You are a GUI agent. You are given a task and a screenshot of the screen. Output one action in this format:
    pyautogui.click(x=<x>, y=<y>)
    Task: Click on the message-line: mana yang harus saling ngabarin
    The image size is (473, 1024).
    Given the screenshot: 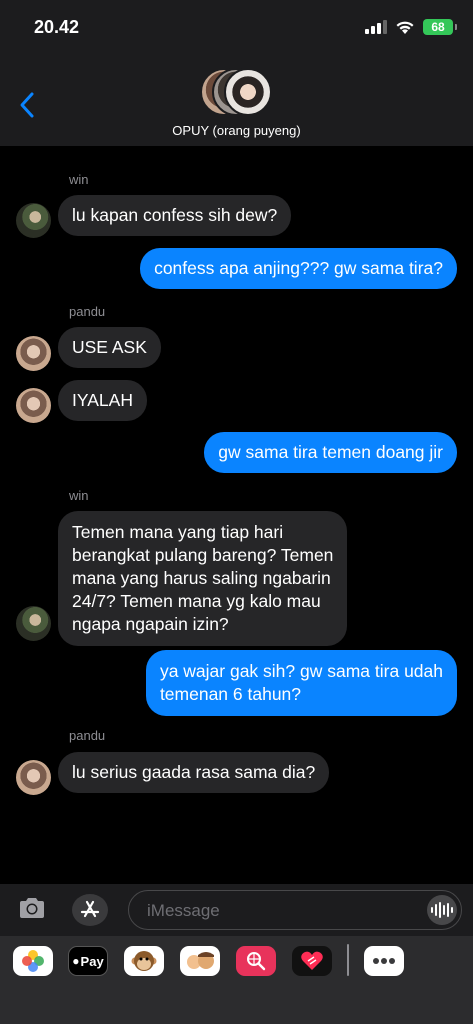 What is the action you would take?
    pyautogui.click(x=201, y=578)
    